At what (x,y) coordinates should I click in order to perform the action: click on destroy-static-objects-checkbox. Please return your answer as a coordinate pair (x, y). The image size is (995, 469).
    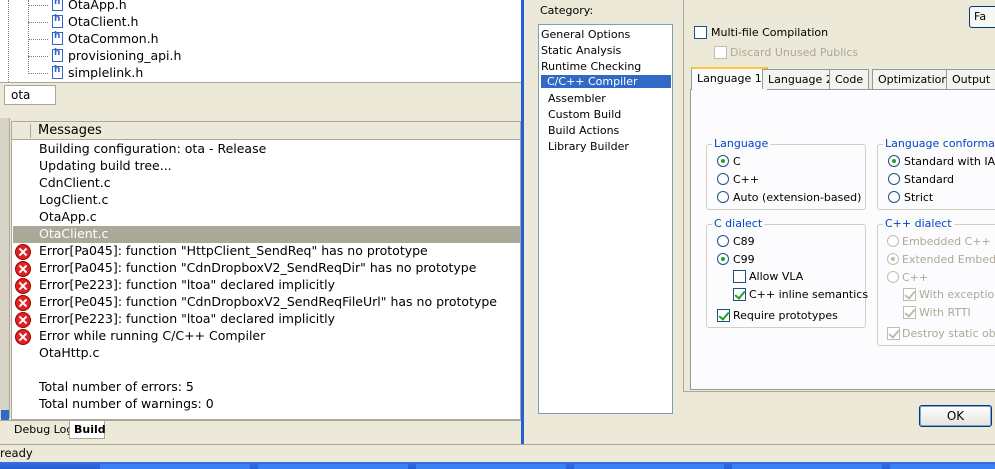
    Looking at the image, I should click on (893, 333).